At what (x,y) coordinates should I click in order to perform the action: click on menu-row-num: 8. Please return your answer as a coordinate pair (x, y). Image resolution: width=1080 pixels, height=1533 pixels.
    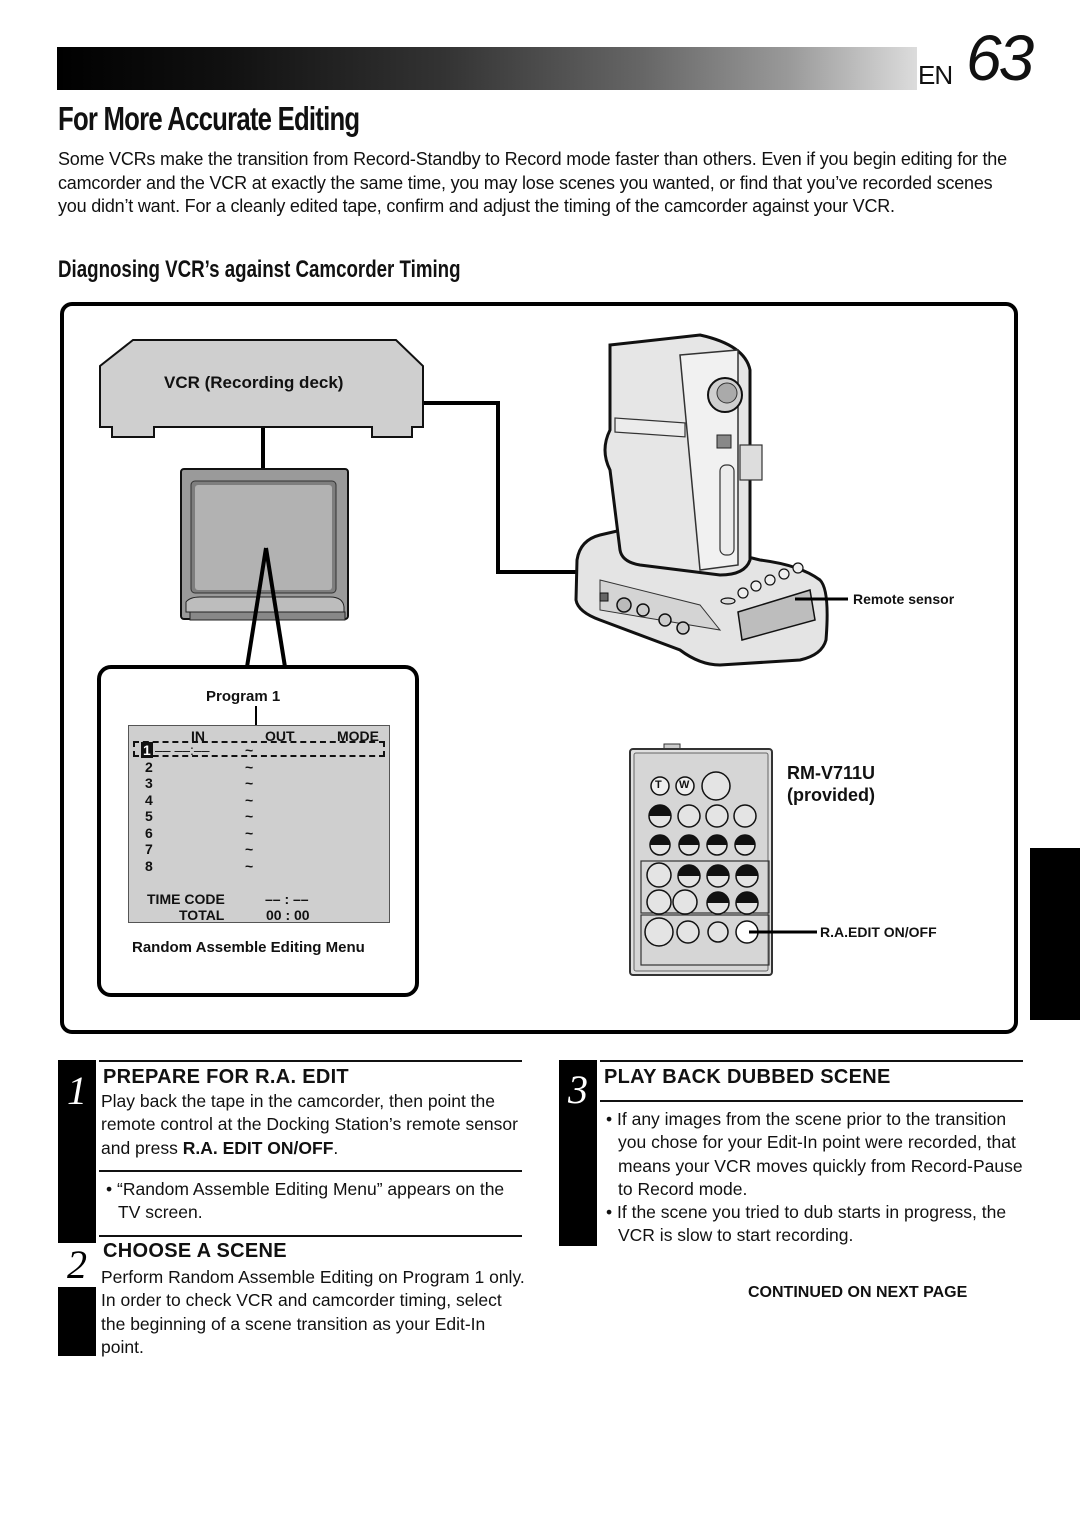
    Looking at the image, I should click on (149, 866).